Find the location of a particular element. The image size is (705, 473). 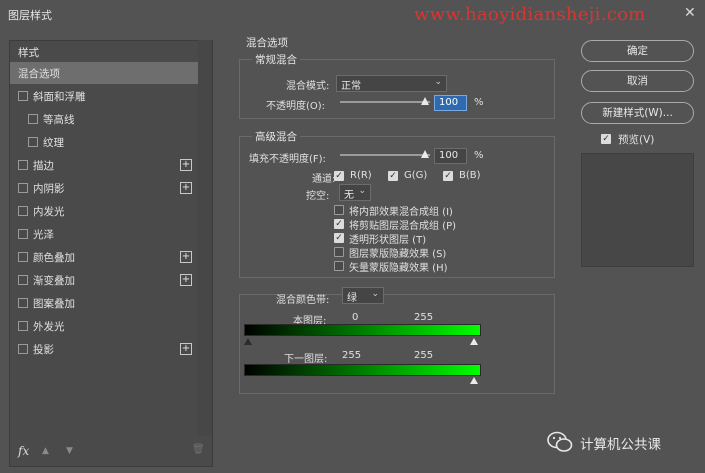

style-item: 光泽 is located at coordinates (104, 234).